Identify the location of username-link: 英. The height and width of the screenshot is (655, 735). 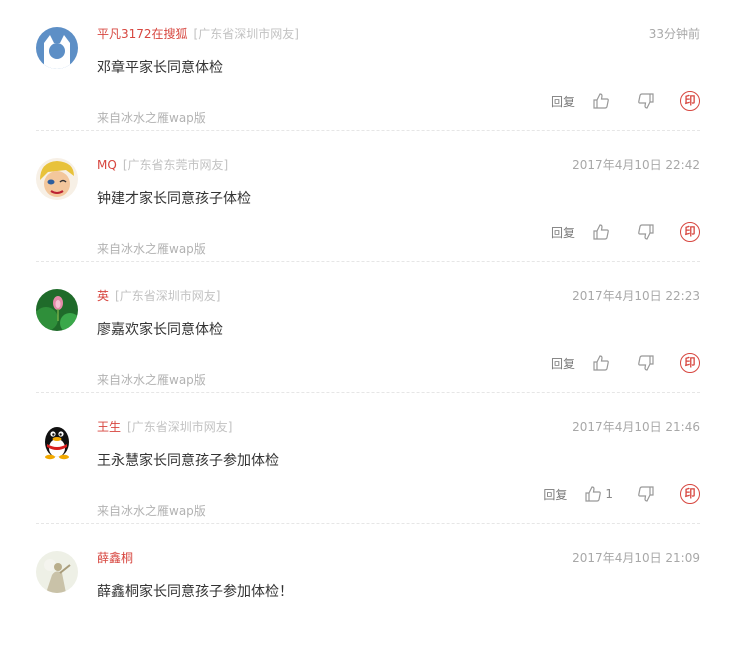
(103, 296).